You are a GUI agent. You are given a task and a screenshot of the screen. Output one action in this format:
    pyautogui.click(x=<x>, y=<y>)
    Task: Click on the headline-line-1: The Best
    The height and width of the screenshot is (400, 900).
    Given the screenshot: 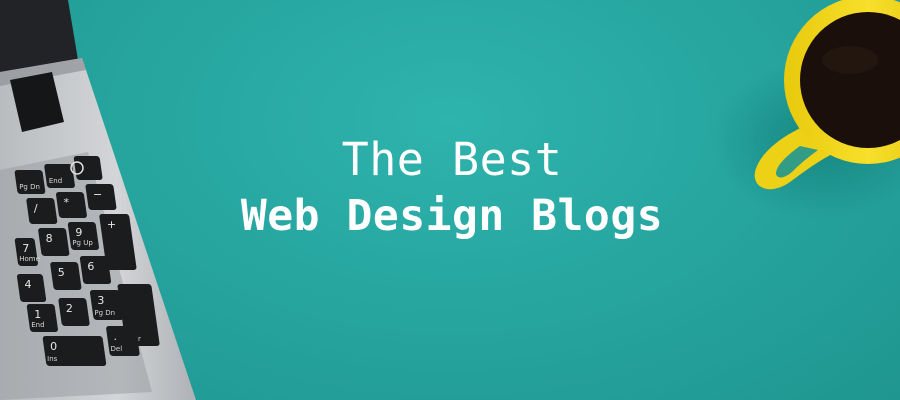 What is the action you would take?
    pyautogui.click(x=452, y=159)
    